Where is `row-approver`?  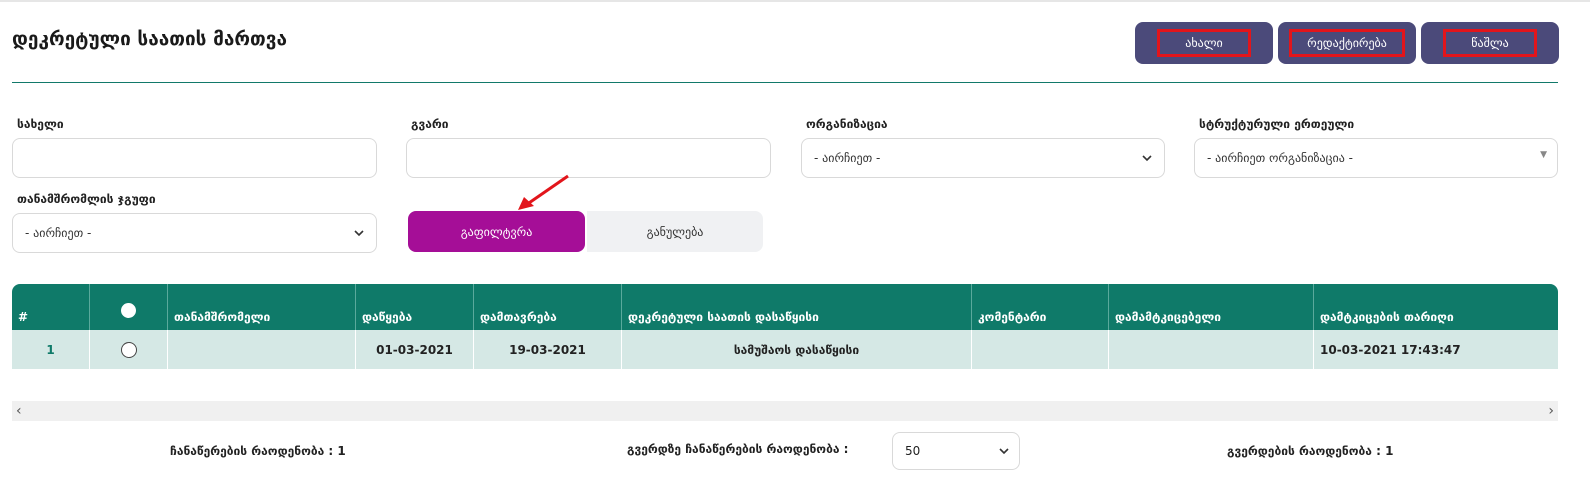 row-approver is located at coordinates (1211, 349).